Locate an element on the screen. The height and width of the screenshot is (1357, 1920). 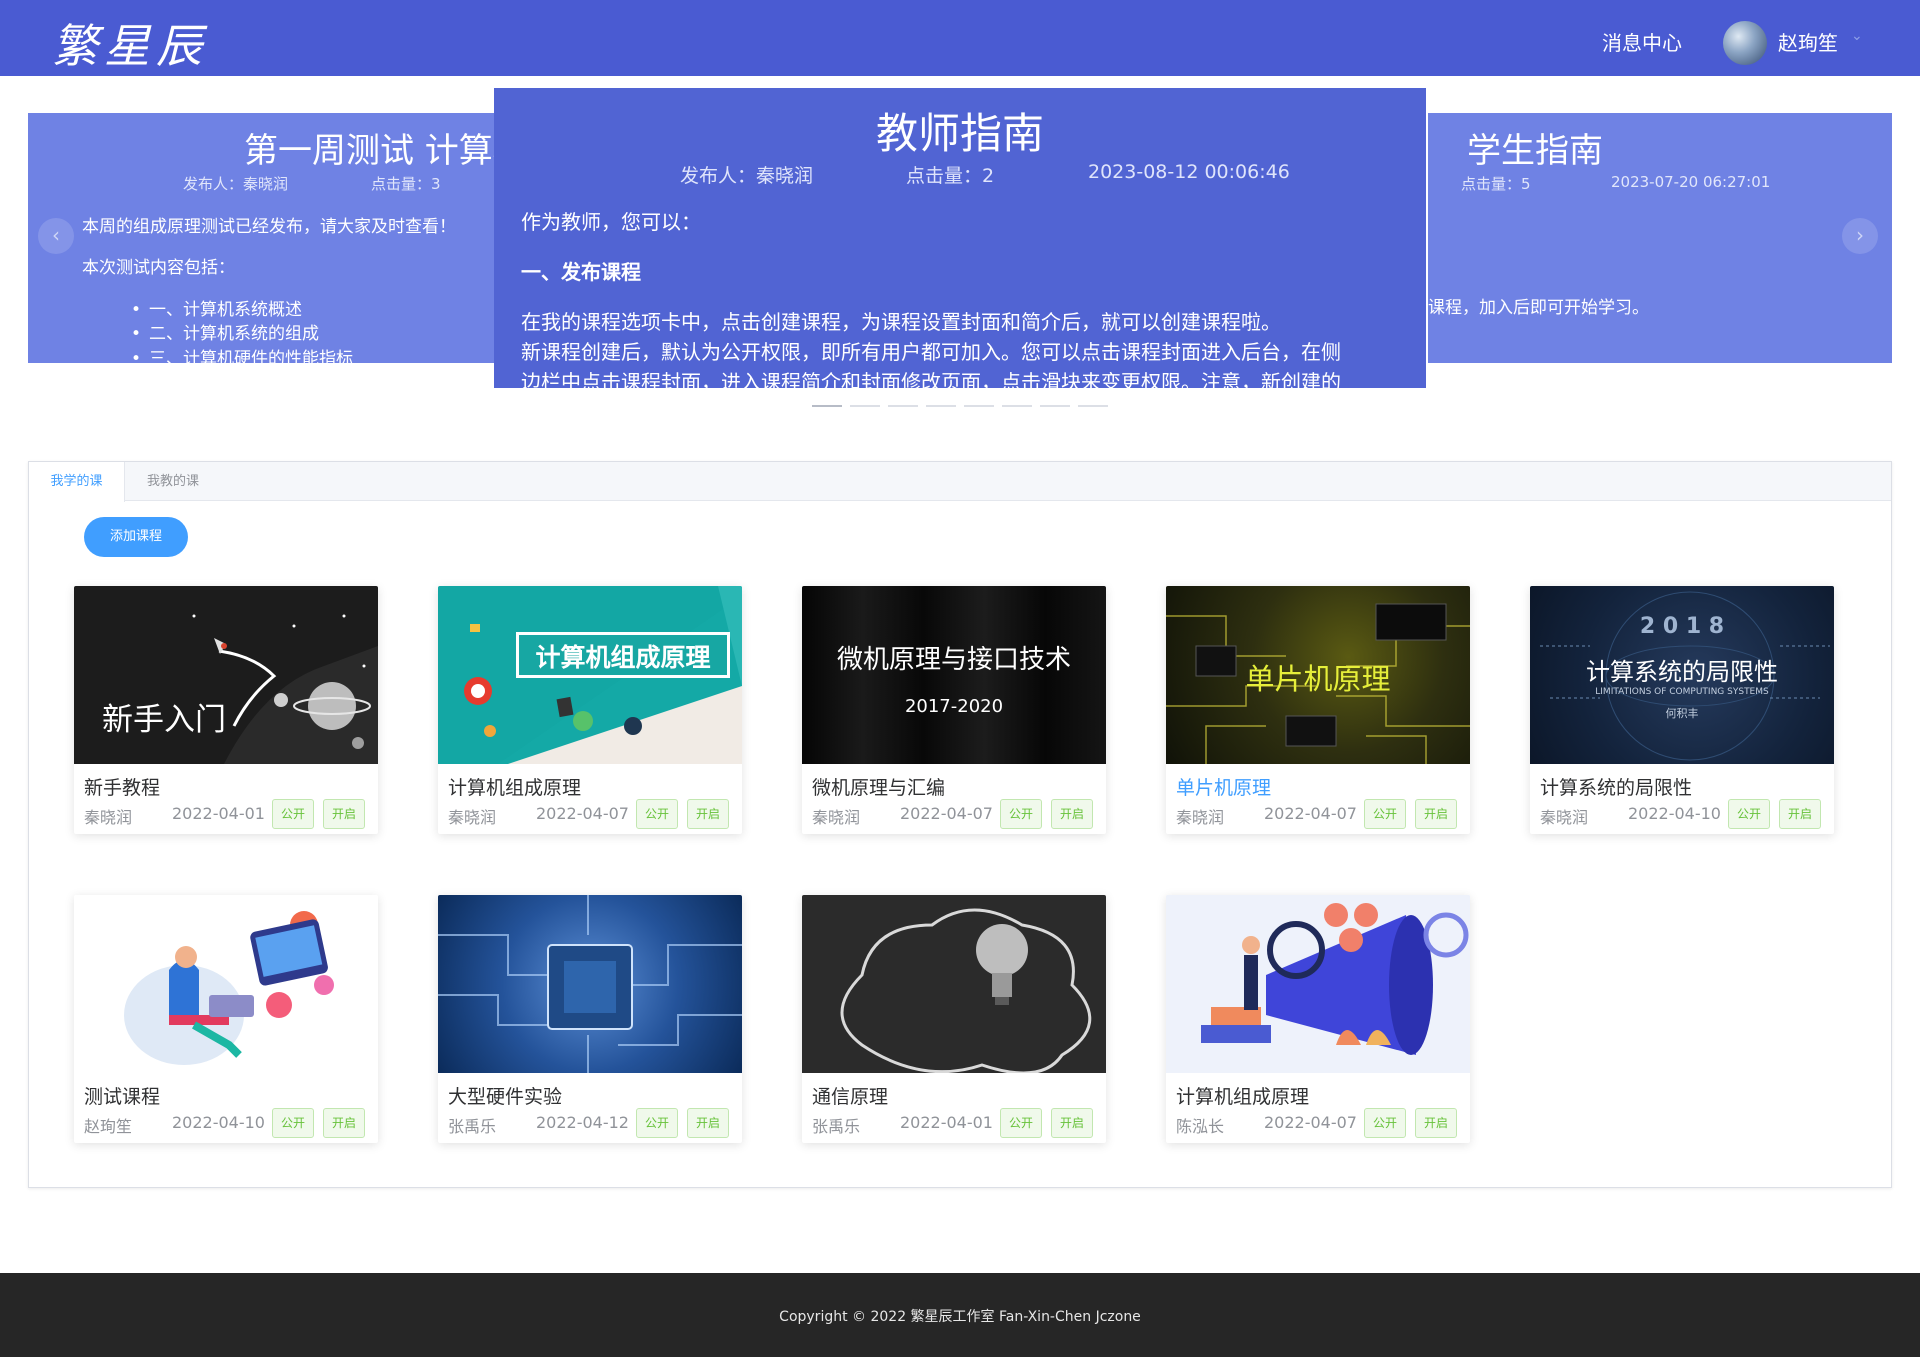
slide-date: 2023-08-12 00:06:46 is located at coordinates (1189, 172).